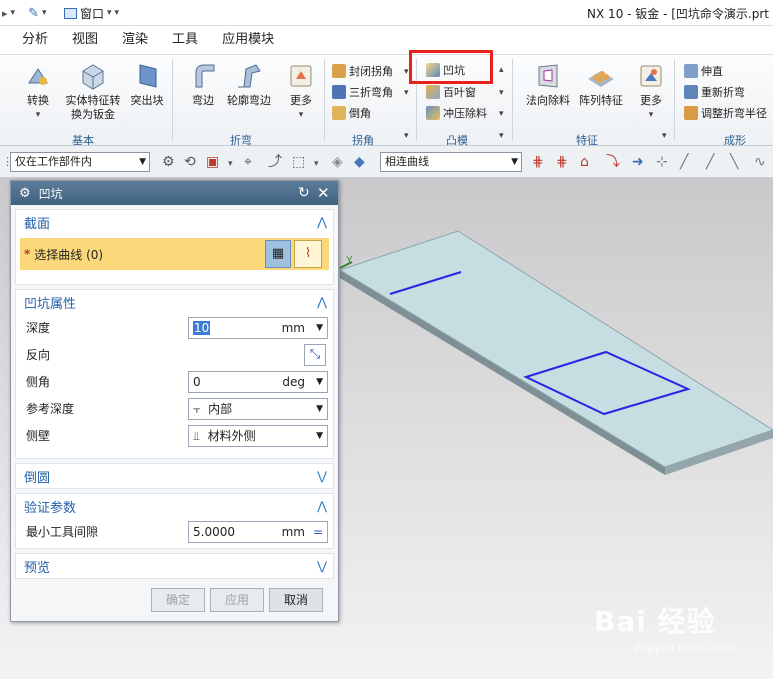 Image resolution: width=773 pixels, height=682 pixels. What do you see at coordinates (323, 193) in the screenshot?
I see `close-icon: ✕` at bounding box center [323, 193].